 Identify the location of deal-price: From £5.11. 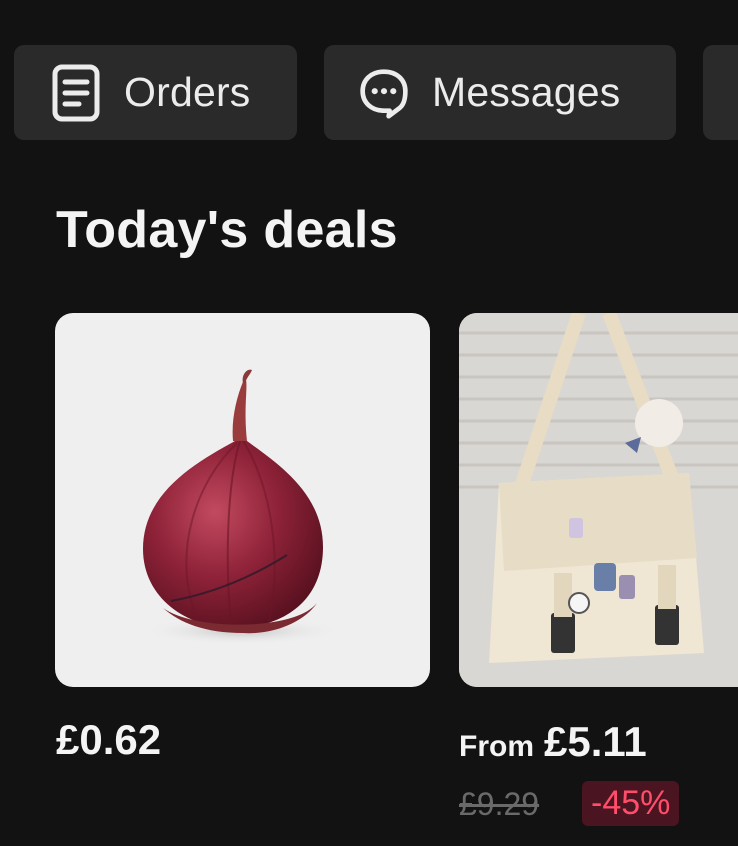
(553, 742).